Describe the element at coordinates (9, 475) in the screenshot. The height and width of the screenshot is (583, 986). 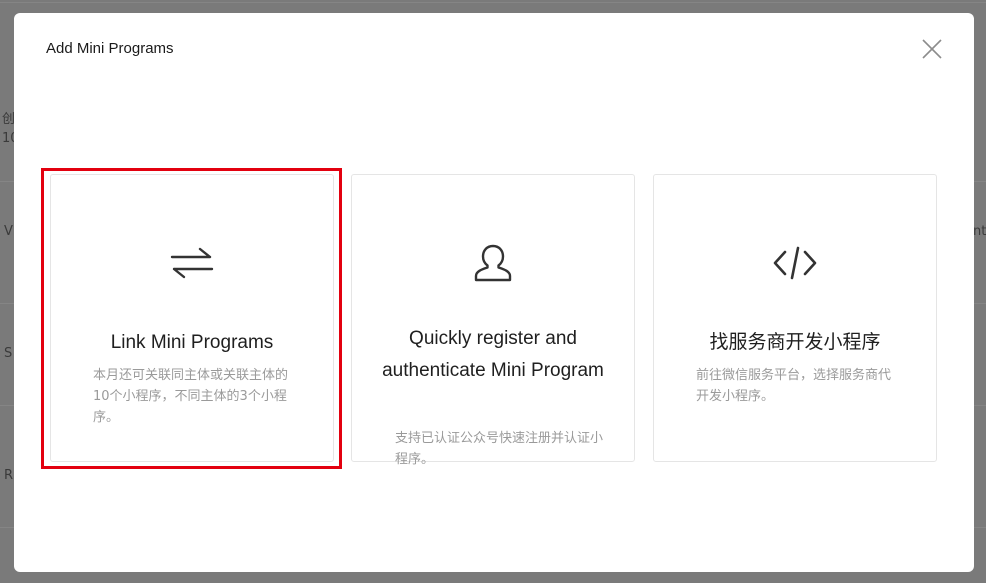
I see `bg-text-fragment: R` at that location.